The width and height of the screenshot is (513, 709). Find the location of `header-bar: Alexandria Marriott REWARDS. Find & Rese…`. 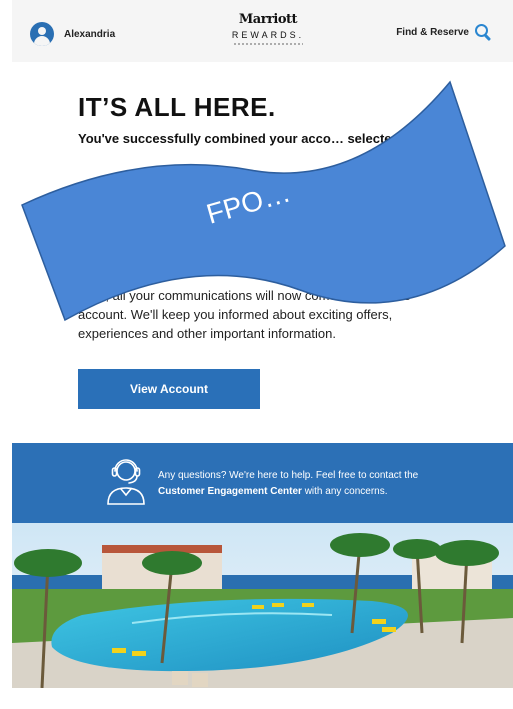

header-bar: Alexandria Marriott REWARDS. Find & Rese… is located at coordinates (262, 31).